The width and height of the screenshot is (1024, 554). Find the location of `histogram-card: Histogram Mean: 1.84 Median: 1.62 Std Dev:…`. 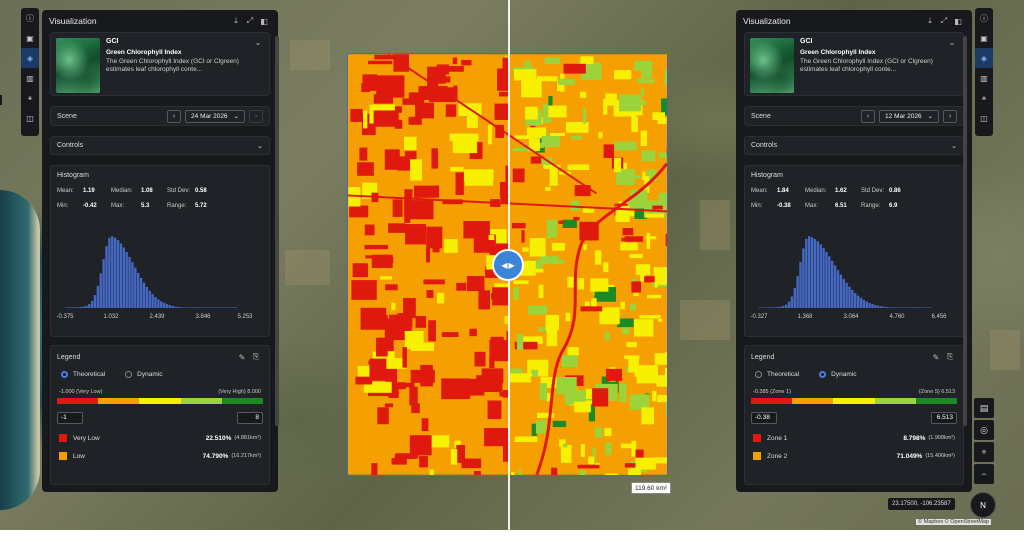

histogram-card: Histogram Mean: 1.84 Median: 1.62 Std Dev:… is located at coordinates (854, 251).